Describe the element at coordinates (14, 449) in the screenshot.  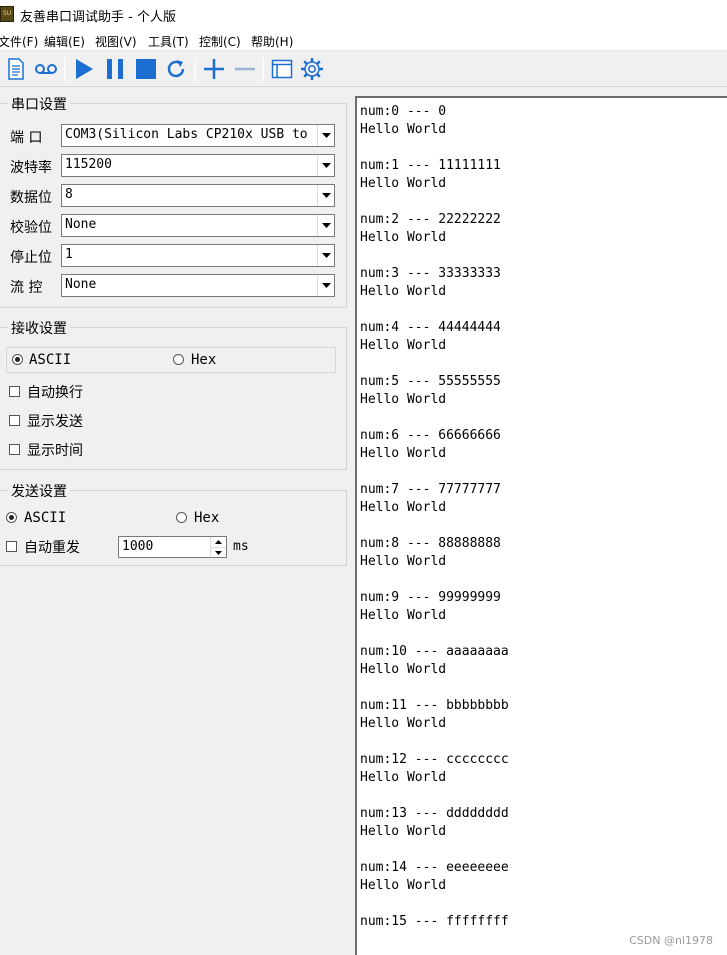
I see `show-time-checkbox` at that location.